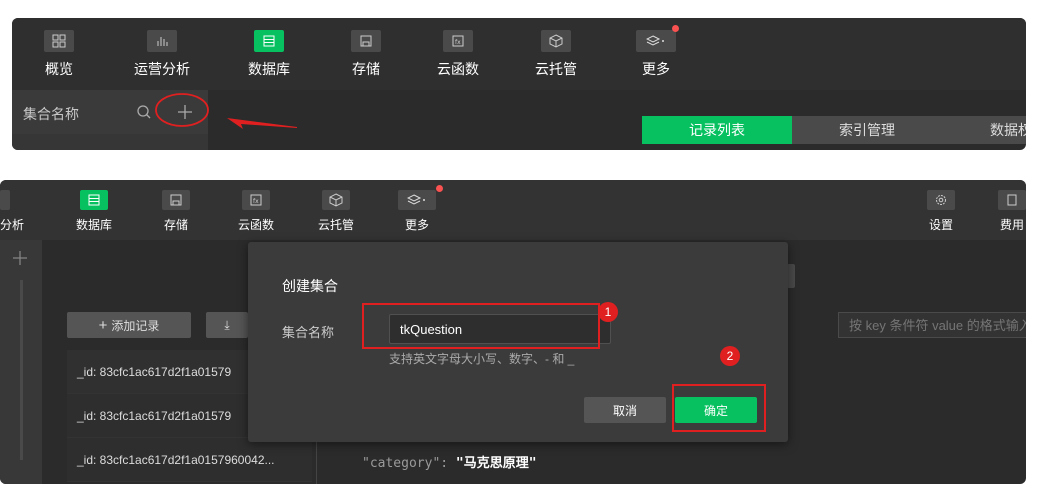 The image size is (1042, 495). I want to click on highlight-box-input, so click(481, 326).